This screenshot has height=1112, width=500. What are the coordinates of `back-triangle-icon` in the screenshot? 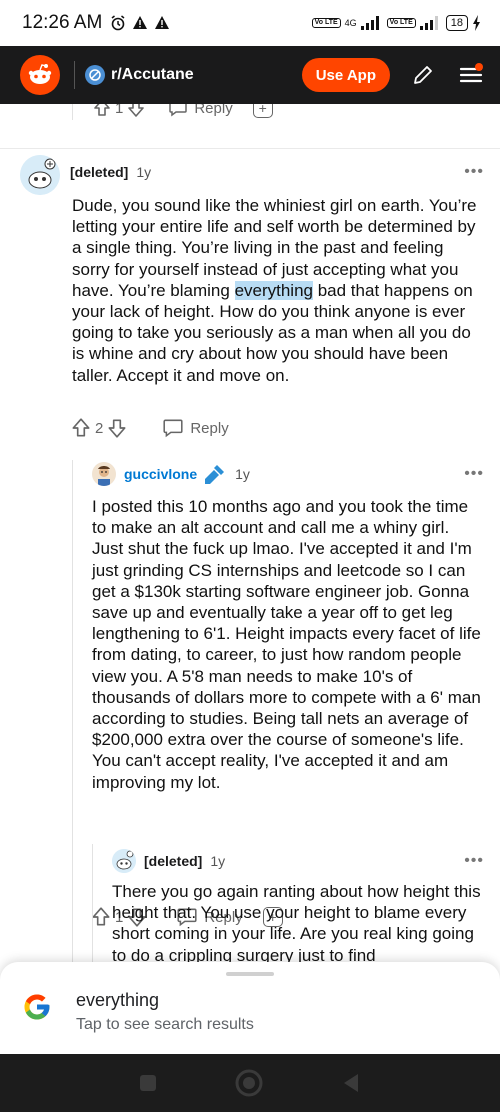 It's located at (351, 1083).